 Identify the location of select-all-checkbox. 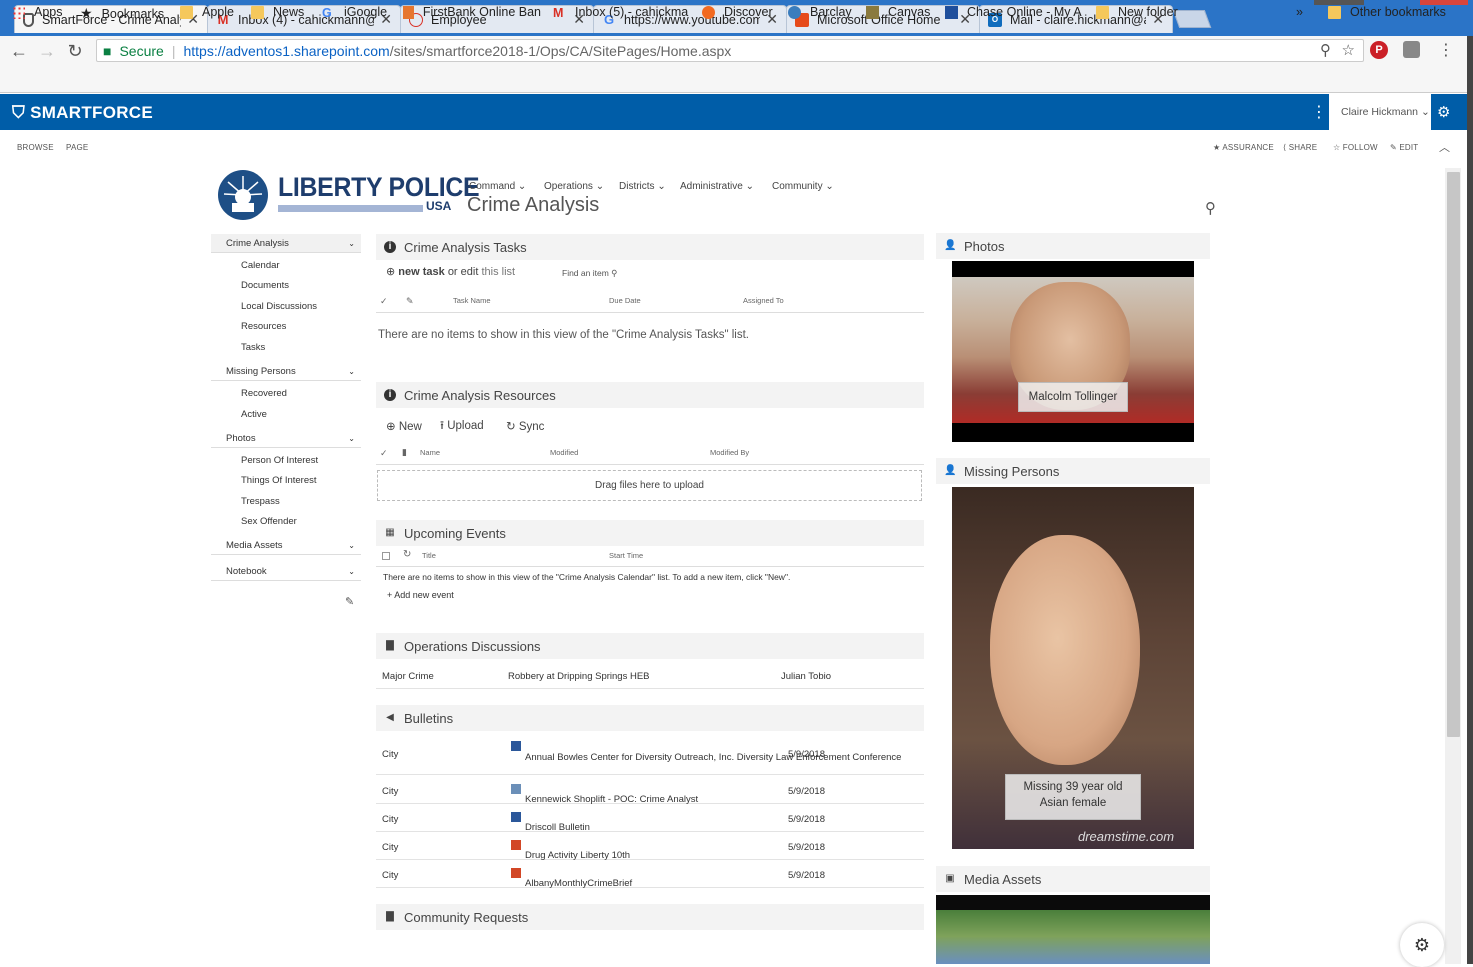
(386, 556).